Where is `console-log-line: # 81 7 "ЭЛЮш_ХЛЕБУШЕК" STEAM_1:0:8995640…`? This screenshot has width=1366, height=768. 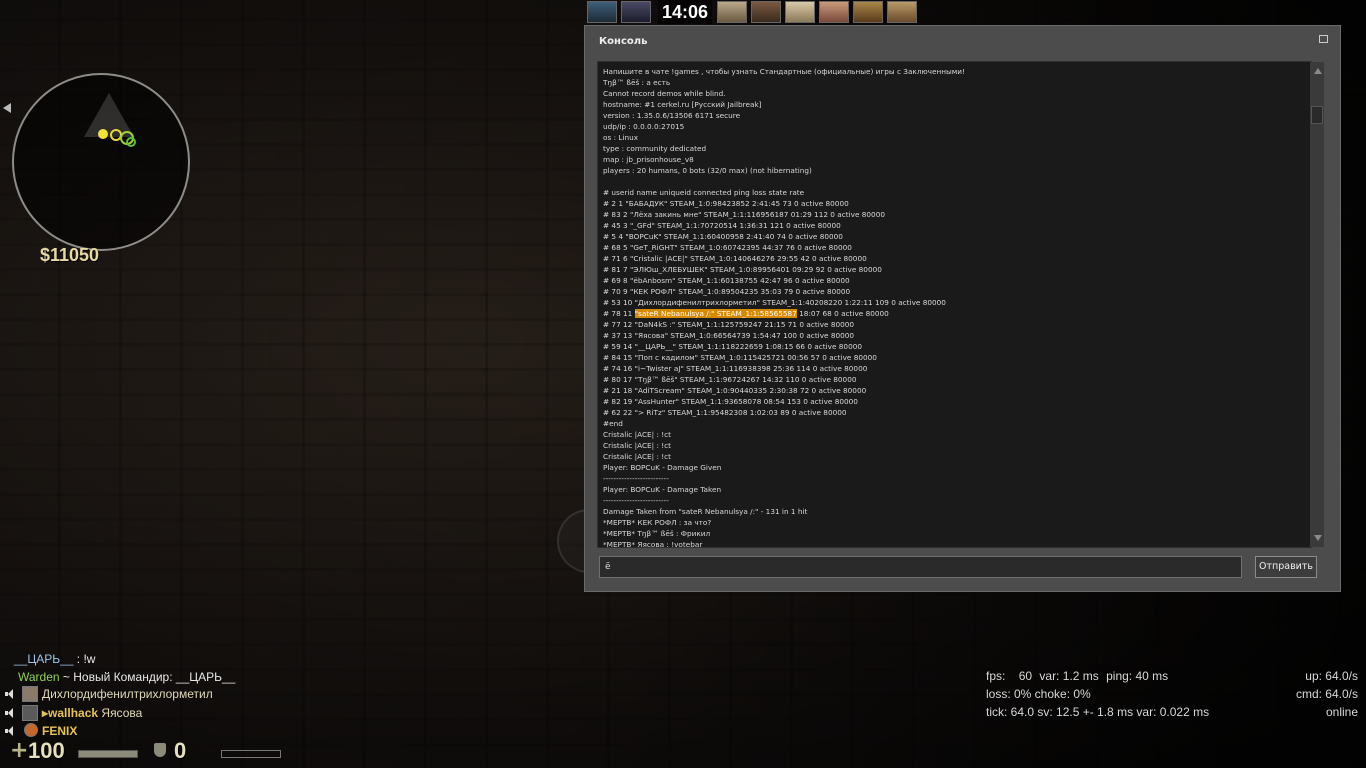
console-log-line: # 81 7 "ЭЛЮш_ХЛЕБУШЕК" STEAM_1:0:8995640… is located at coordinates (742, 269).